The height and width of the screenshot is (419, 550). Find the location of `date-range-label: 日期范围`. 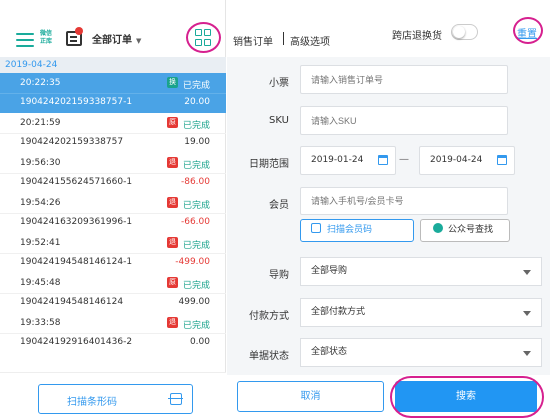

date-range-label: 日期范围 is located at coordinates (269, 164).